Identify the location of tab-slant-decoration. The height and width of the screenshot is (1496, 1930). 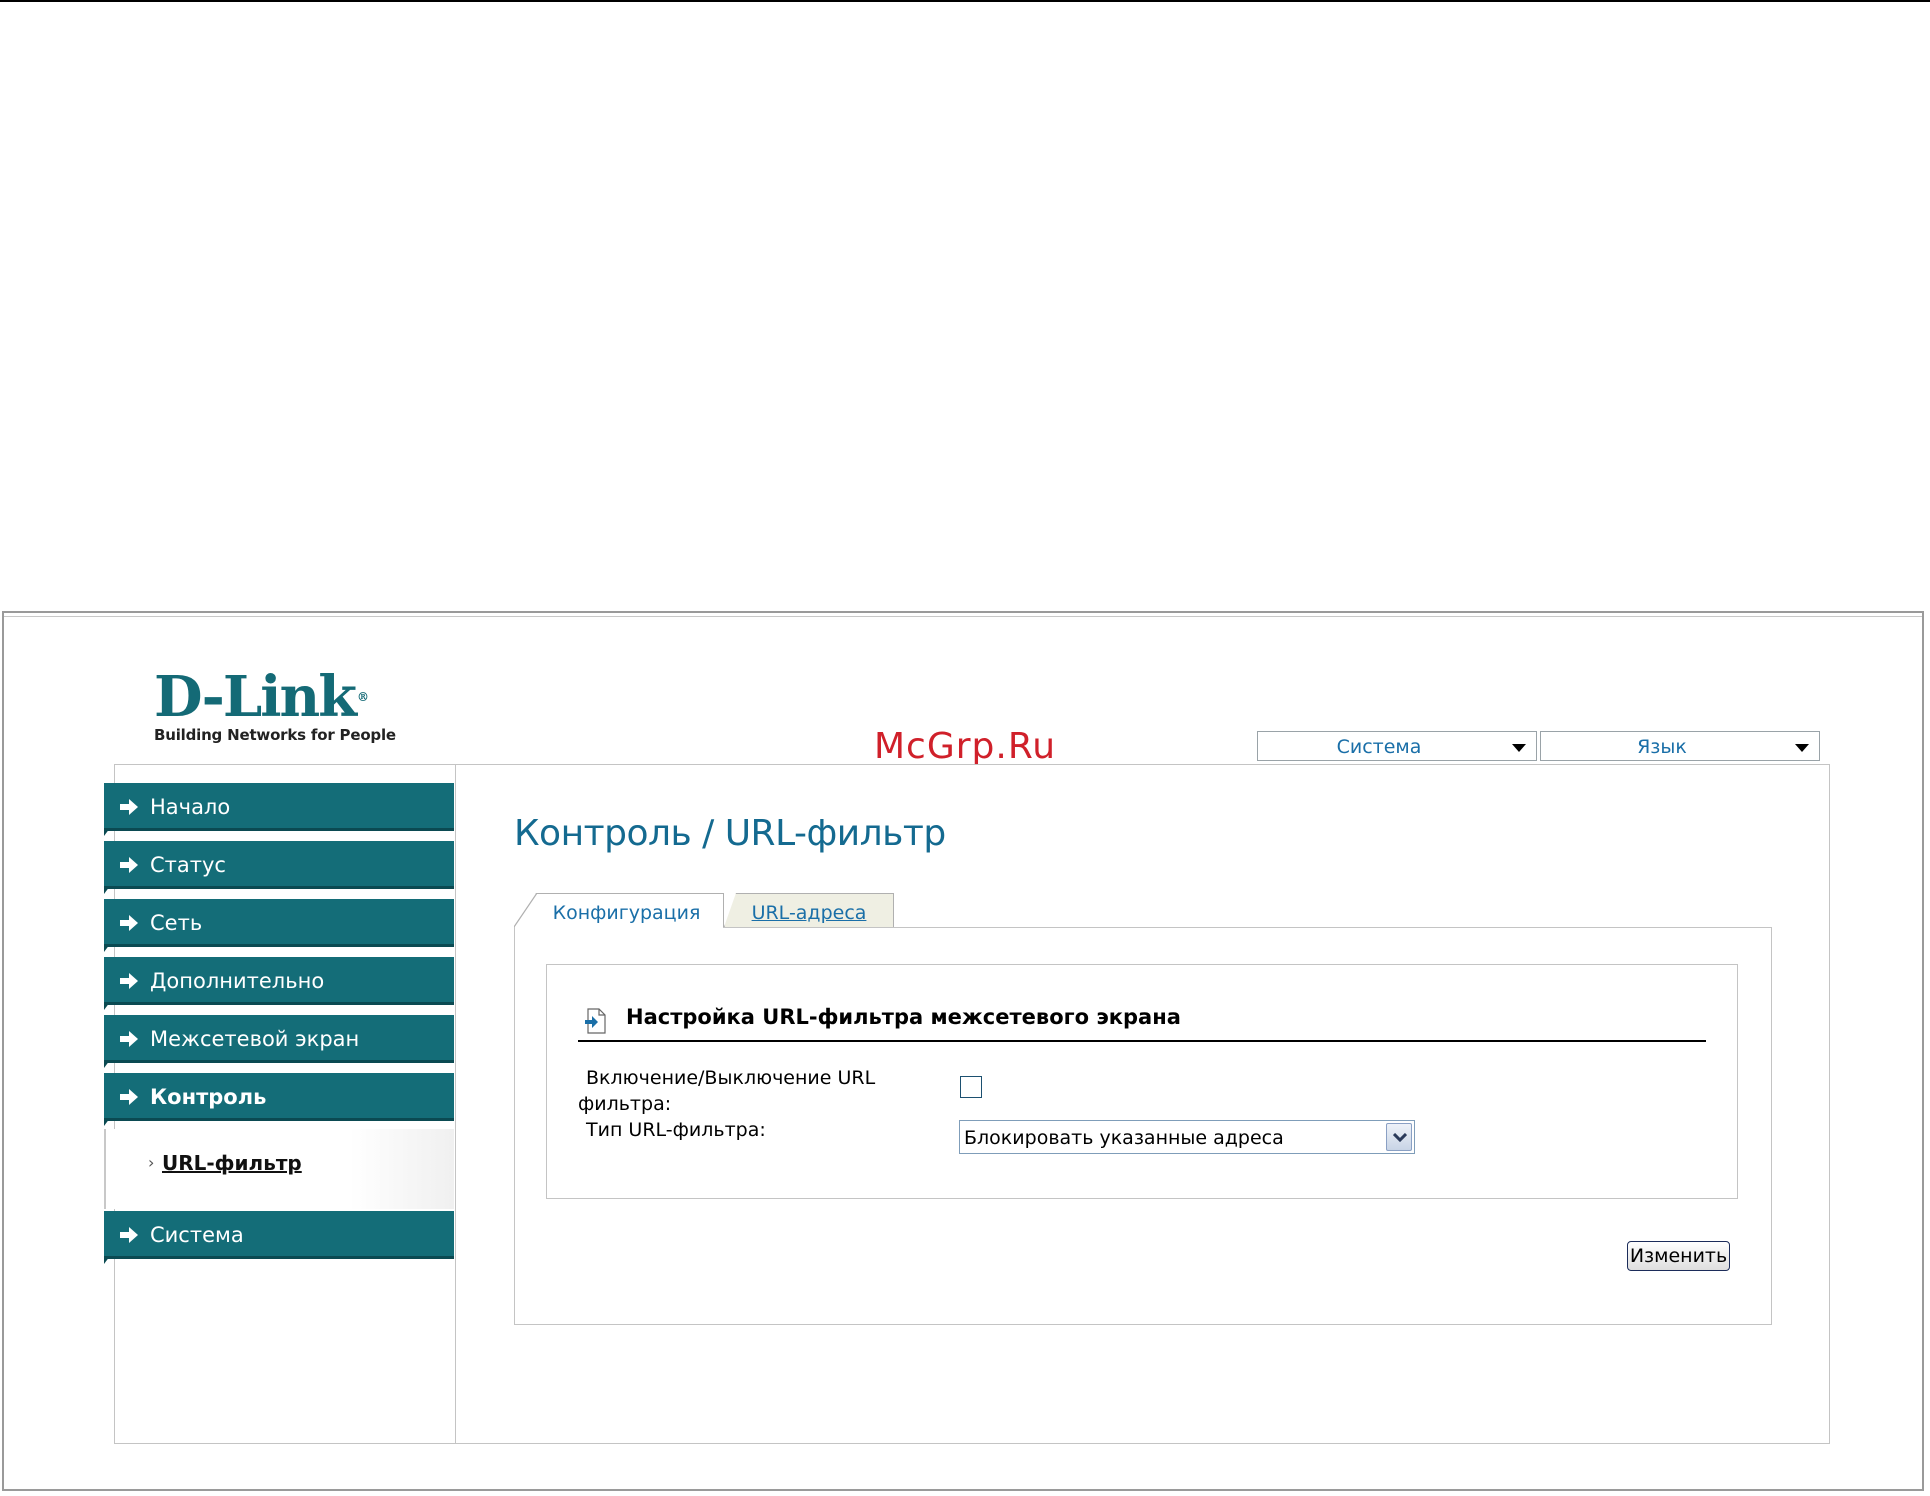
(526, 910).